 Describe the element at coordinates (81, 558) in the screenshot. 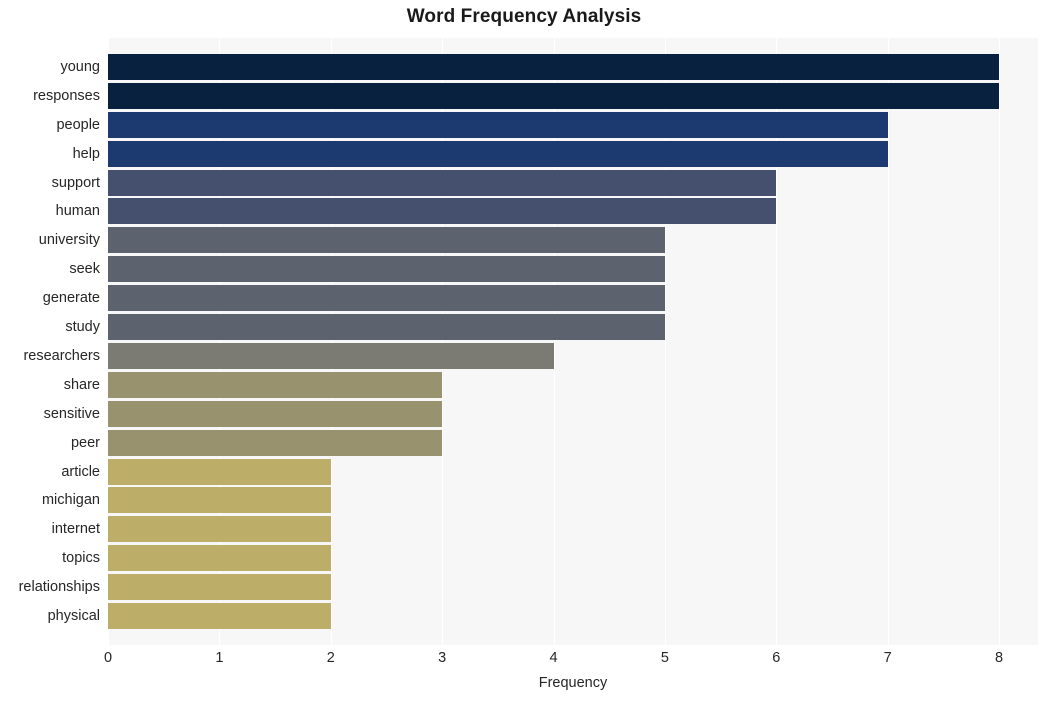

I see `y-tick-label: topics` at that location.